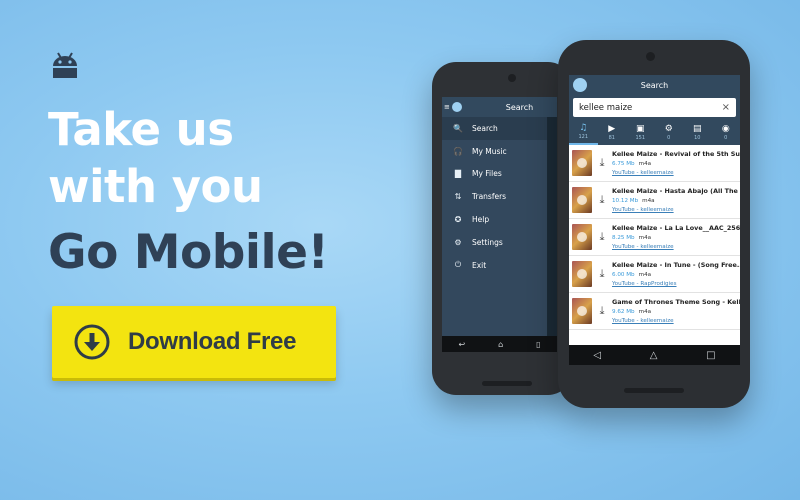  I want to click on front-nav-bar: ◁ △ □, so click(654, 355).